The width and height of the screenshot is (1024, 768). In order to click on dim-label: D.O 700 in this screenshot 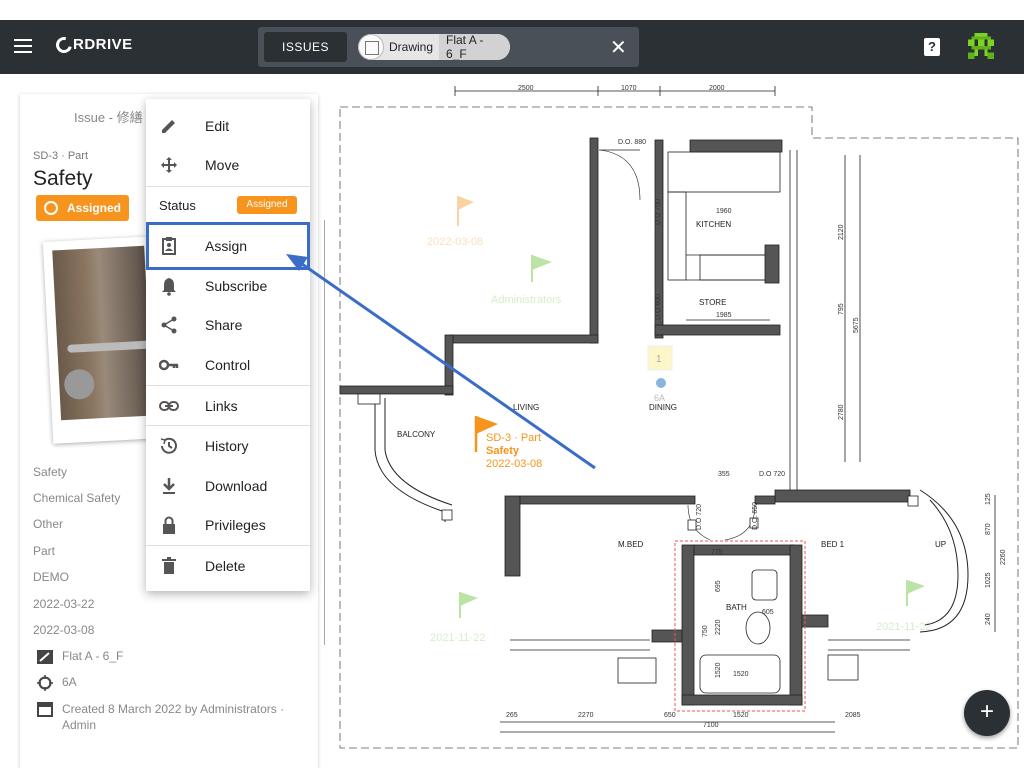, I will do `click(658, 212)`.